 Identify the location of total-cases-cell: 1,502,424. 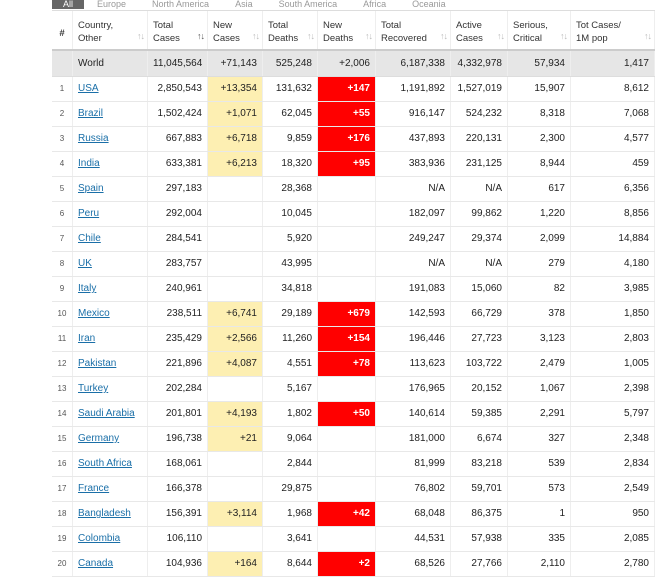
(178, 114).